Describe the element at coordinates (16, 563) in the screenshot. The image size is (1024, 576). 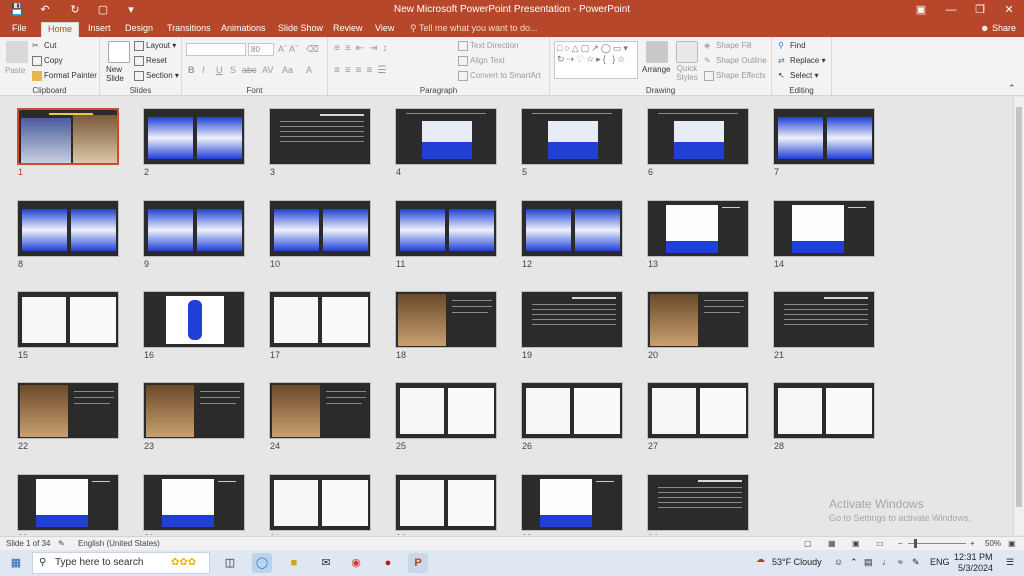
I see `windows-start-icon: ▦` at that location.